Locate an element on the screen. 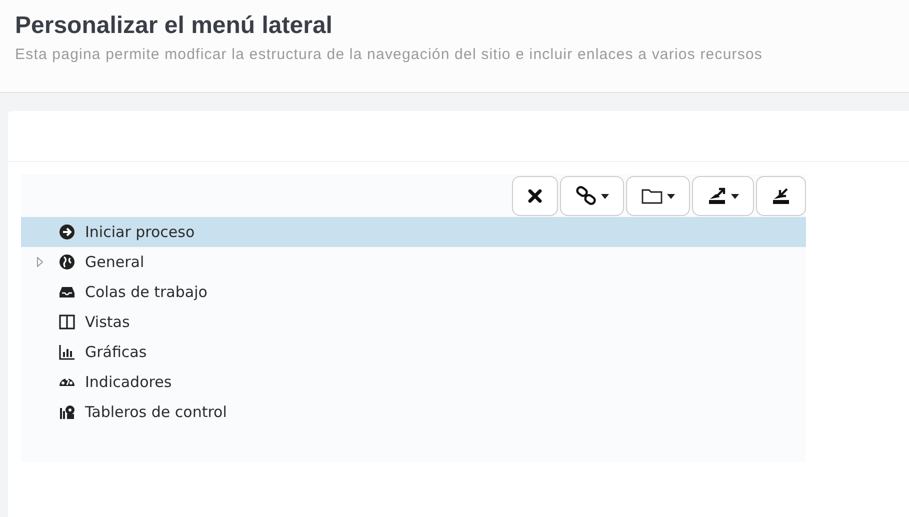 Image resolution: width=909 pixels, height=517 pixels. bar-chart-icon is located at coordinates (67, 352).